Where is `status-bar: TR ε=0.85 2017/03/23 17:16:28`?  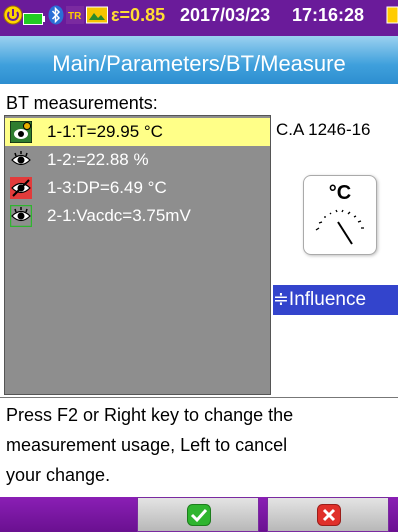 status-bar: TR ε=0.85 2017/03/23 17:16:28 is located at coordinates (199, 18).